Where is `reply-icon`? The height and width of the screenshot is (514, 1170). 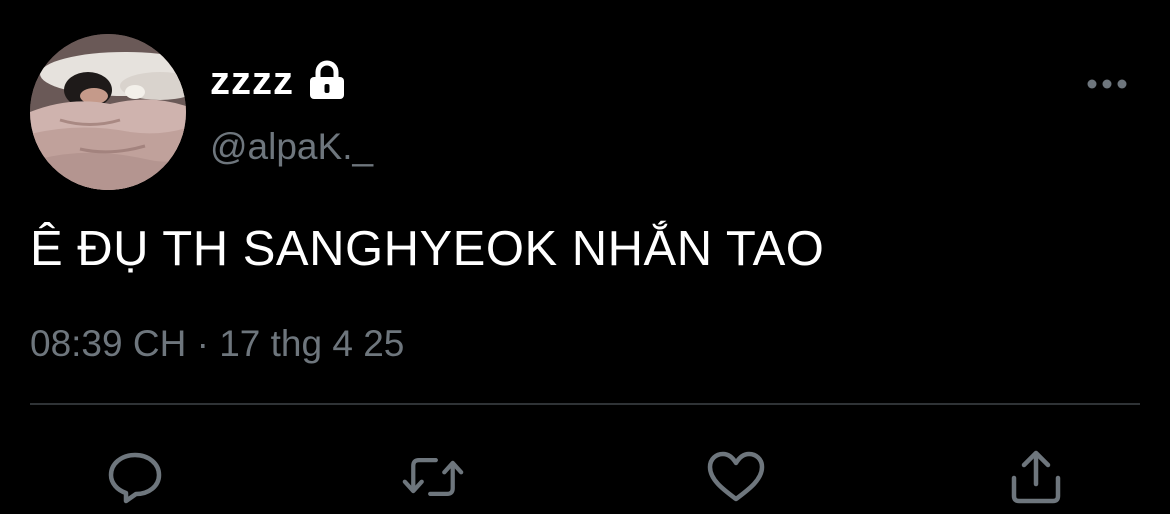 reply-icon is located at coordinates (135, 478).